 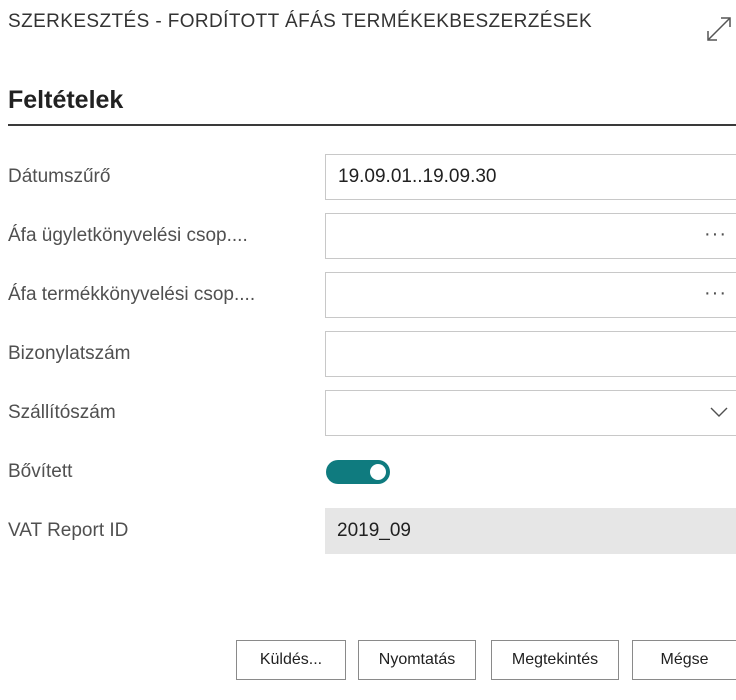 I want to click on vat-report-id-value-box: 2019_09, so click(x=530, y=531).